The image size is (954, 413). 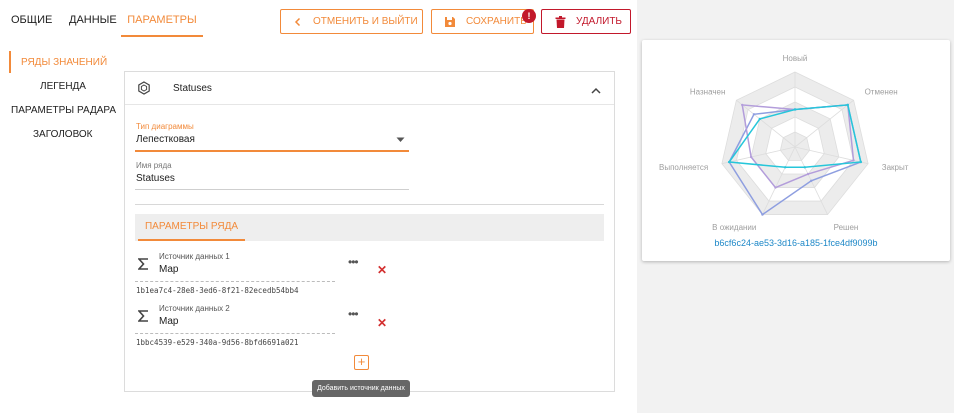 I want to click on floppy-icon, so click(x=450, y=22).